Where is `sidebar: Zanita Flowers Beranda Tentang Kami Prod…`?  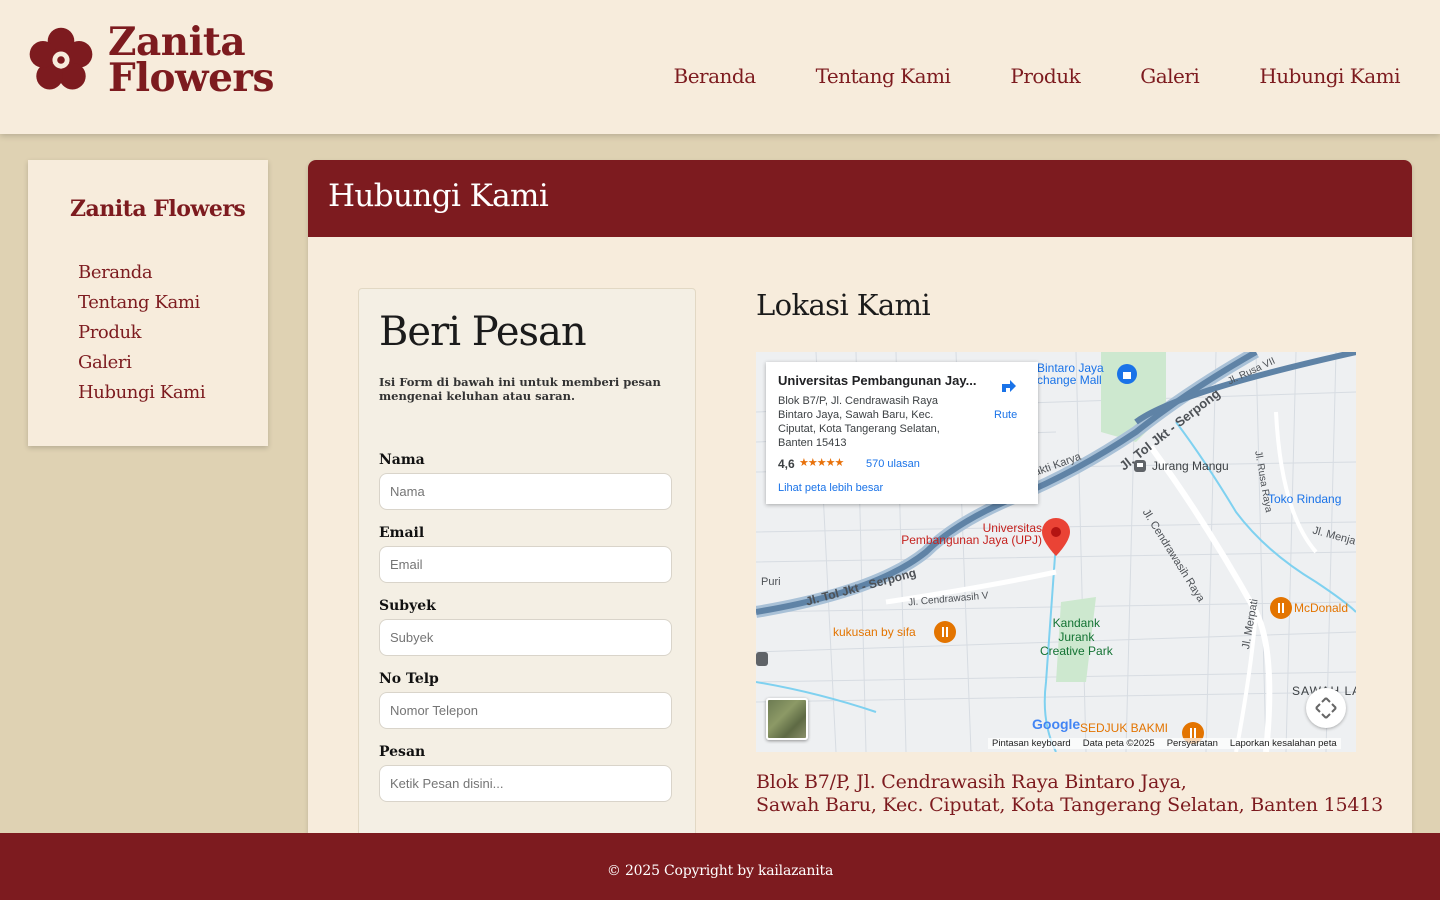 sidebar: Zanita Flowers Beranda Tentang Kami Prod… is located at coordinates (148, 303).